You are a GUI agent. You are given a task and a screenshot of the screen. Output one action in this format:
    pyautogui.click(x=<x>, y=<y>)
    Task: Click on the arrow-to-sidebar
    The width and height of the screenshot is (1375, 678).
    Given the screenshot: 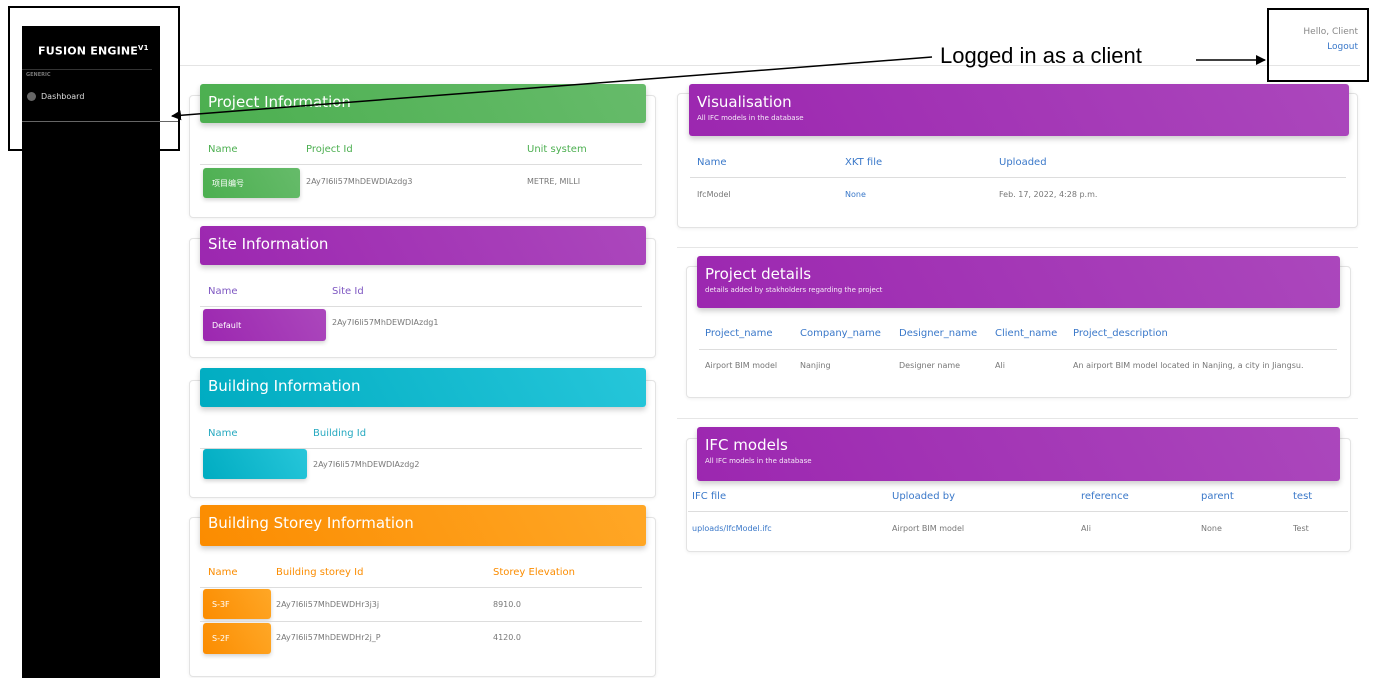 What is the action you would take?
    pyautogui.click(x=552, y=88)
    